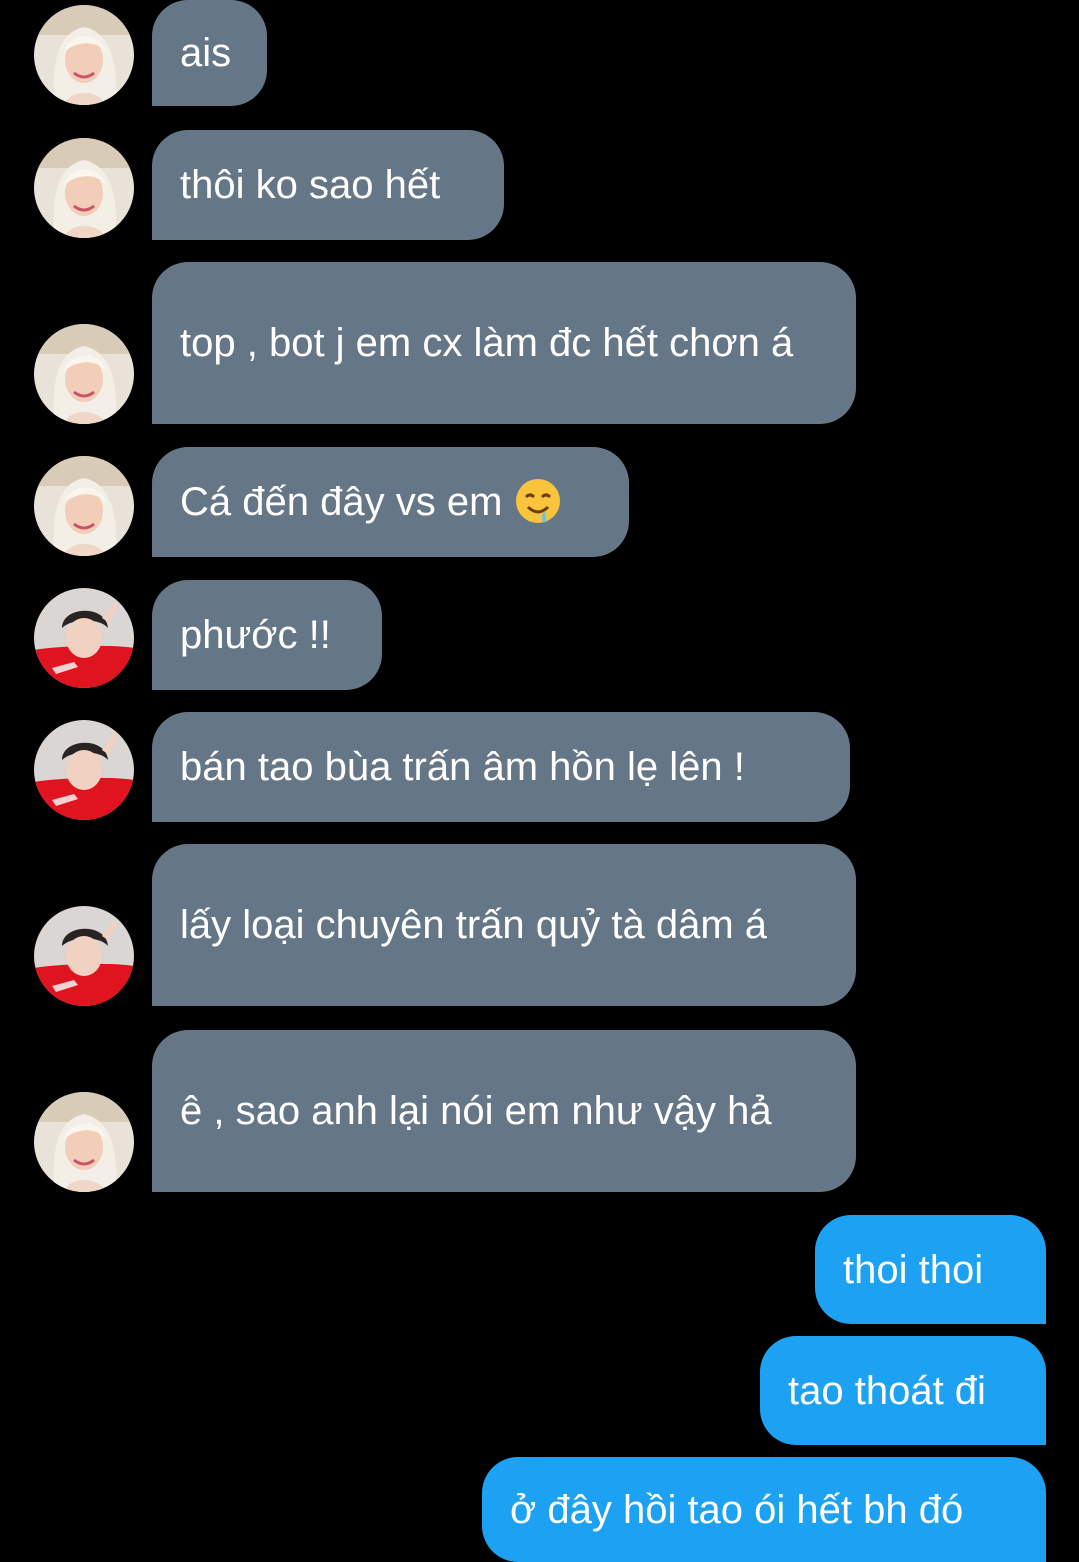 The image size is (1079, 1562). I want to click on message-bubble-incoming: bán tao bùa trấn âm hồn lẹ lên !, so click(501, 767).